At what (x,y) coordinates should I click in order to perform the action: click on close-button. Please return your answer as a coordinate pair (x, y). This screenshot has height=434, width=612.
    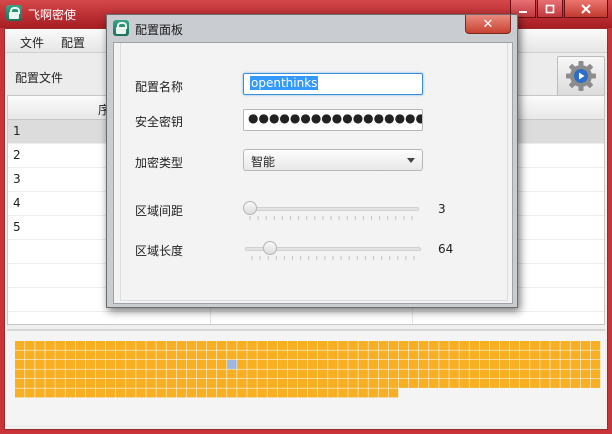
    Looking at the image, I should click on (586, 9).